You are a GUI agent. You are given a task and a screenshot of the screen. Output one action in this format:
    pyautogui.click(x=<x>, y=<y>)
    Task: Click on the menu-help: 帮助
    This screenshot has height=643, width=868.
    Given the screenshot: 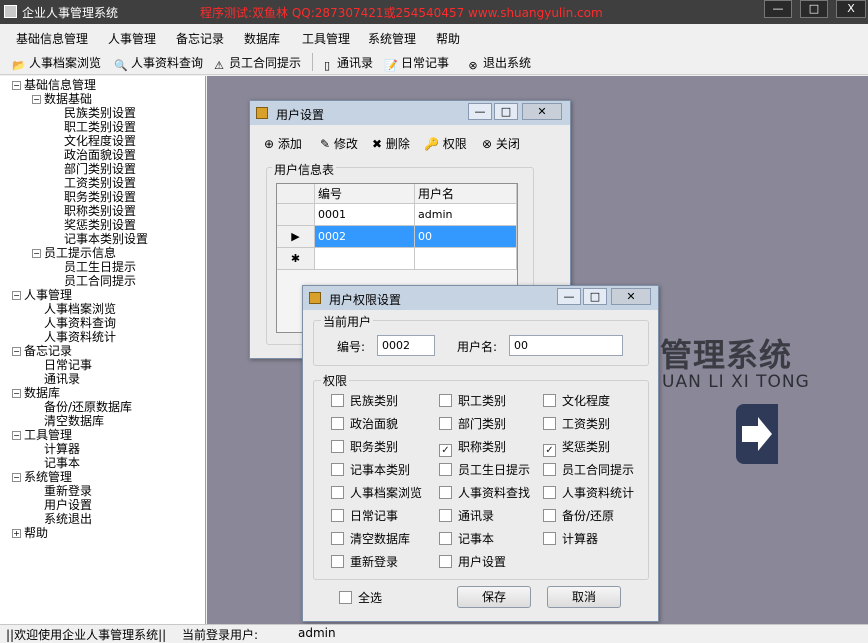 What is the action you would take?
    pyautogui.click(x=448, y=38)
    